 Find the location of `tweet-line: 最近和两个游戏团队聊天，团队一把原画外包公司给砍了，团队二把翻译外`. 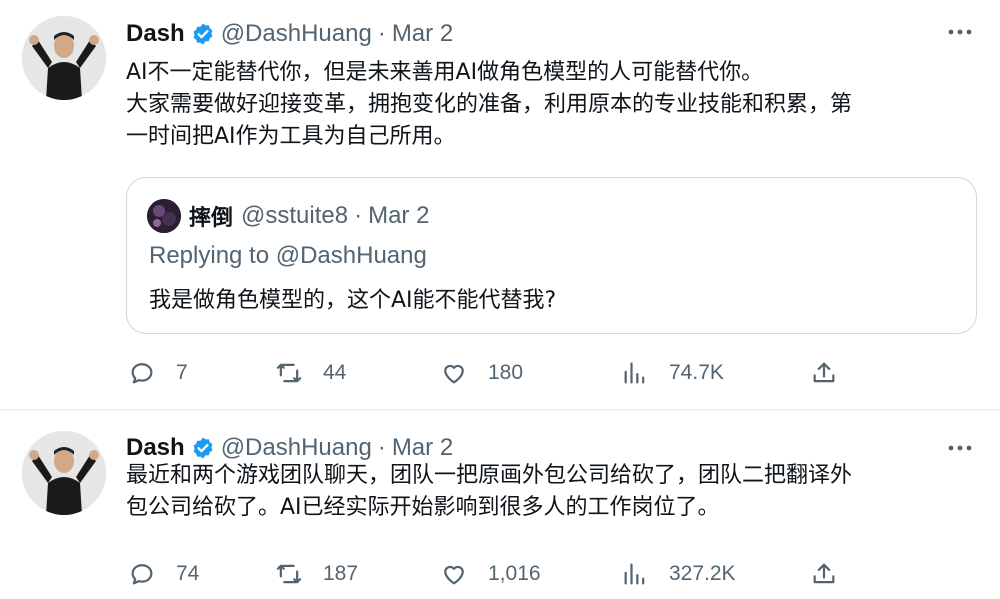

tweet-line: 最近和两个游戏团队聊天，团队一把原画外包公司给砍了，团队二把翻译外 is located at coordinates (489, 475).